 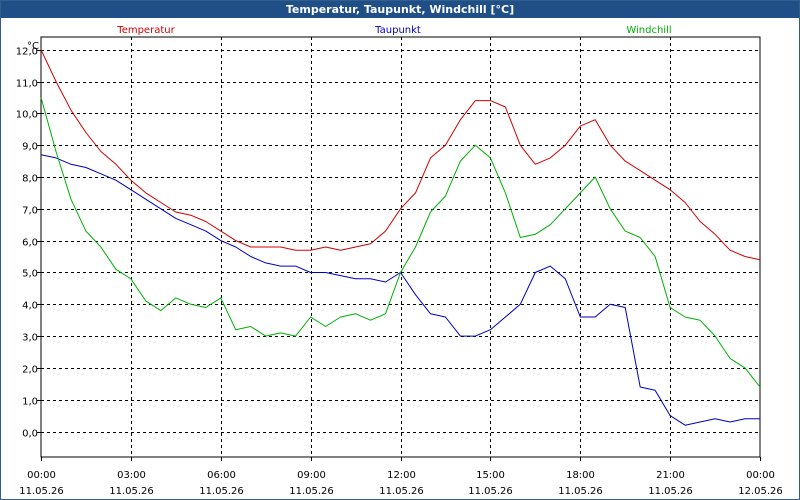 What do you see at coordinates (30, 274) in the screenshot?
I see `y-tick-label: 5,0` at bounding box center [30, 274].